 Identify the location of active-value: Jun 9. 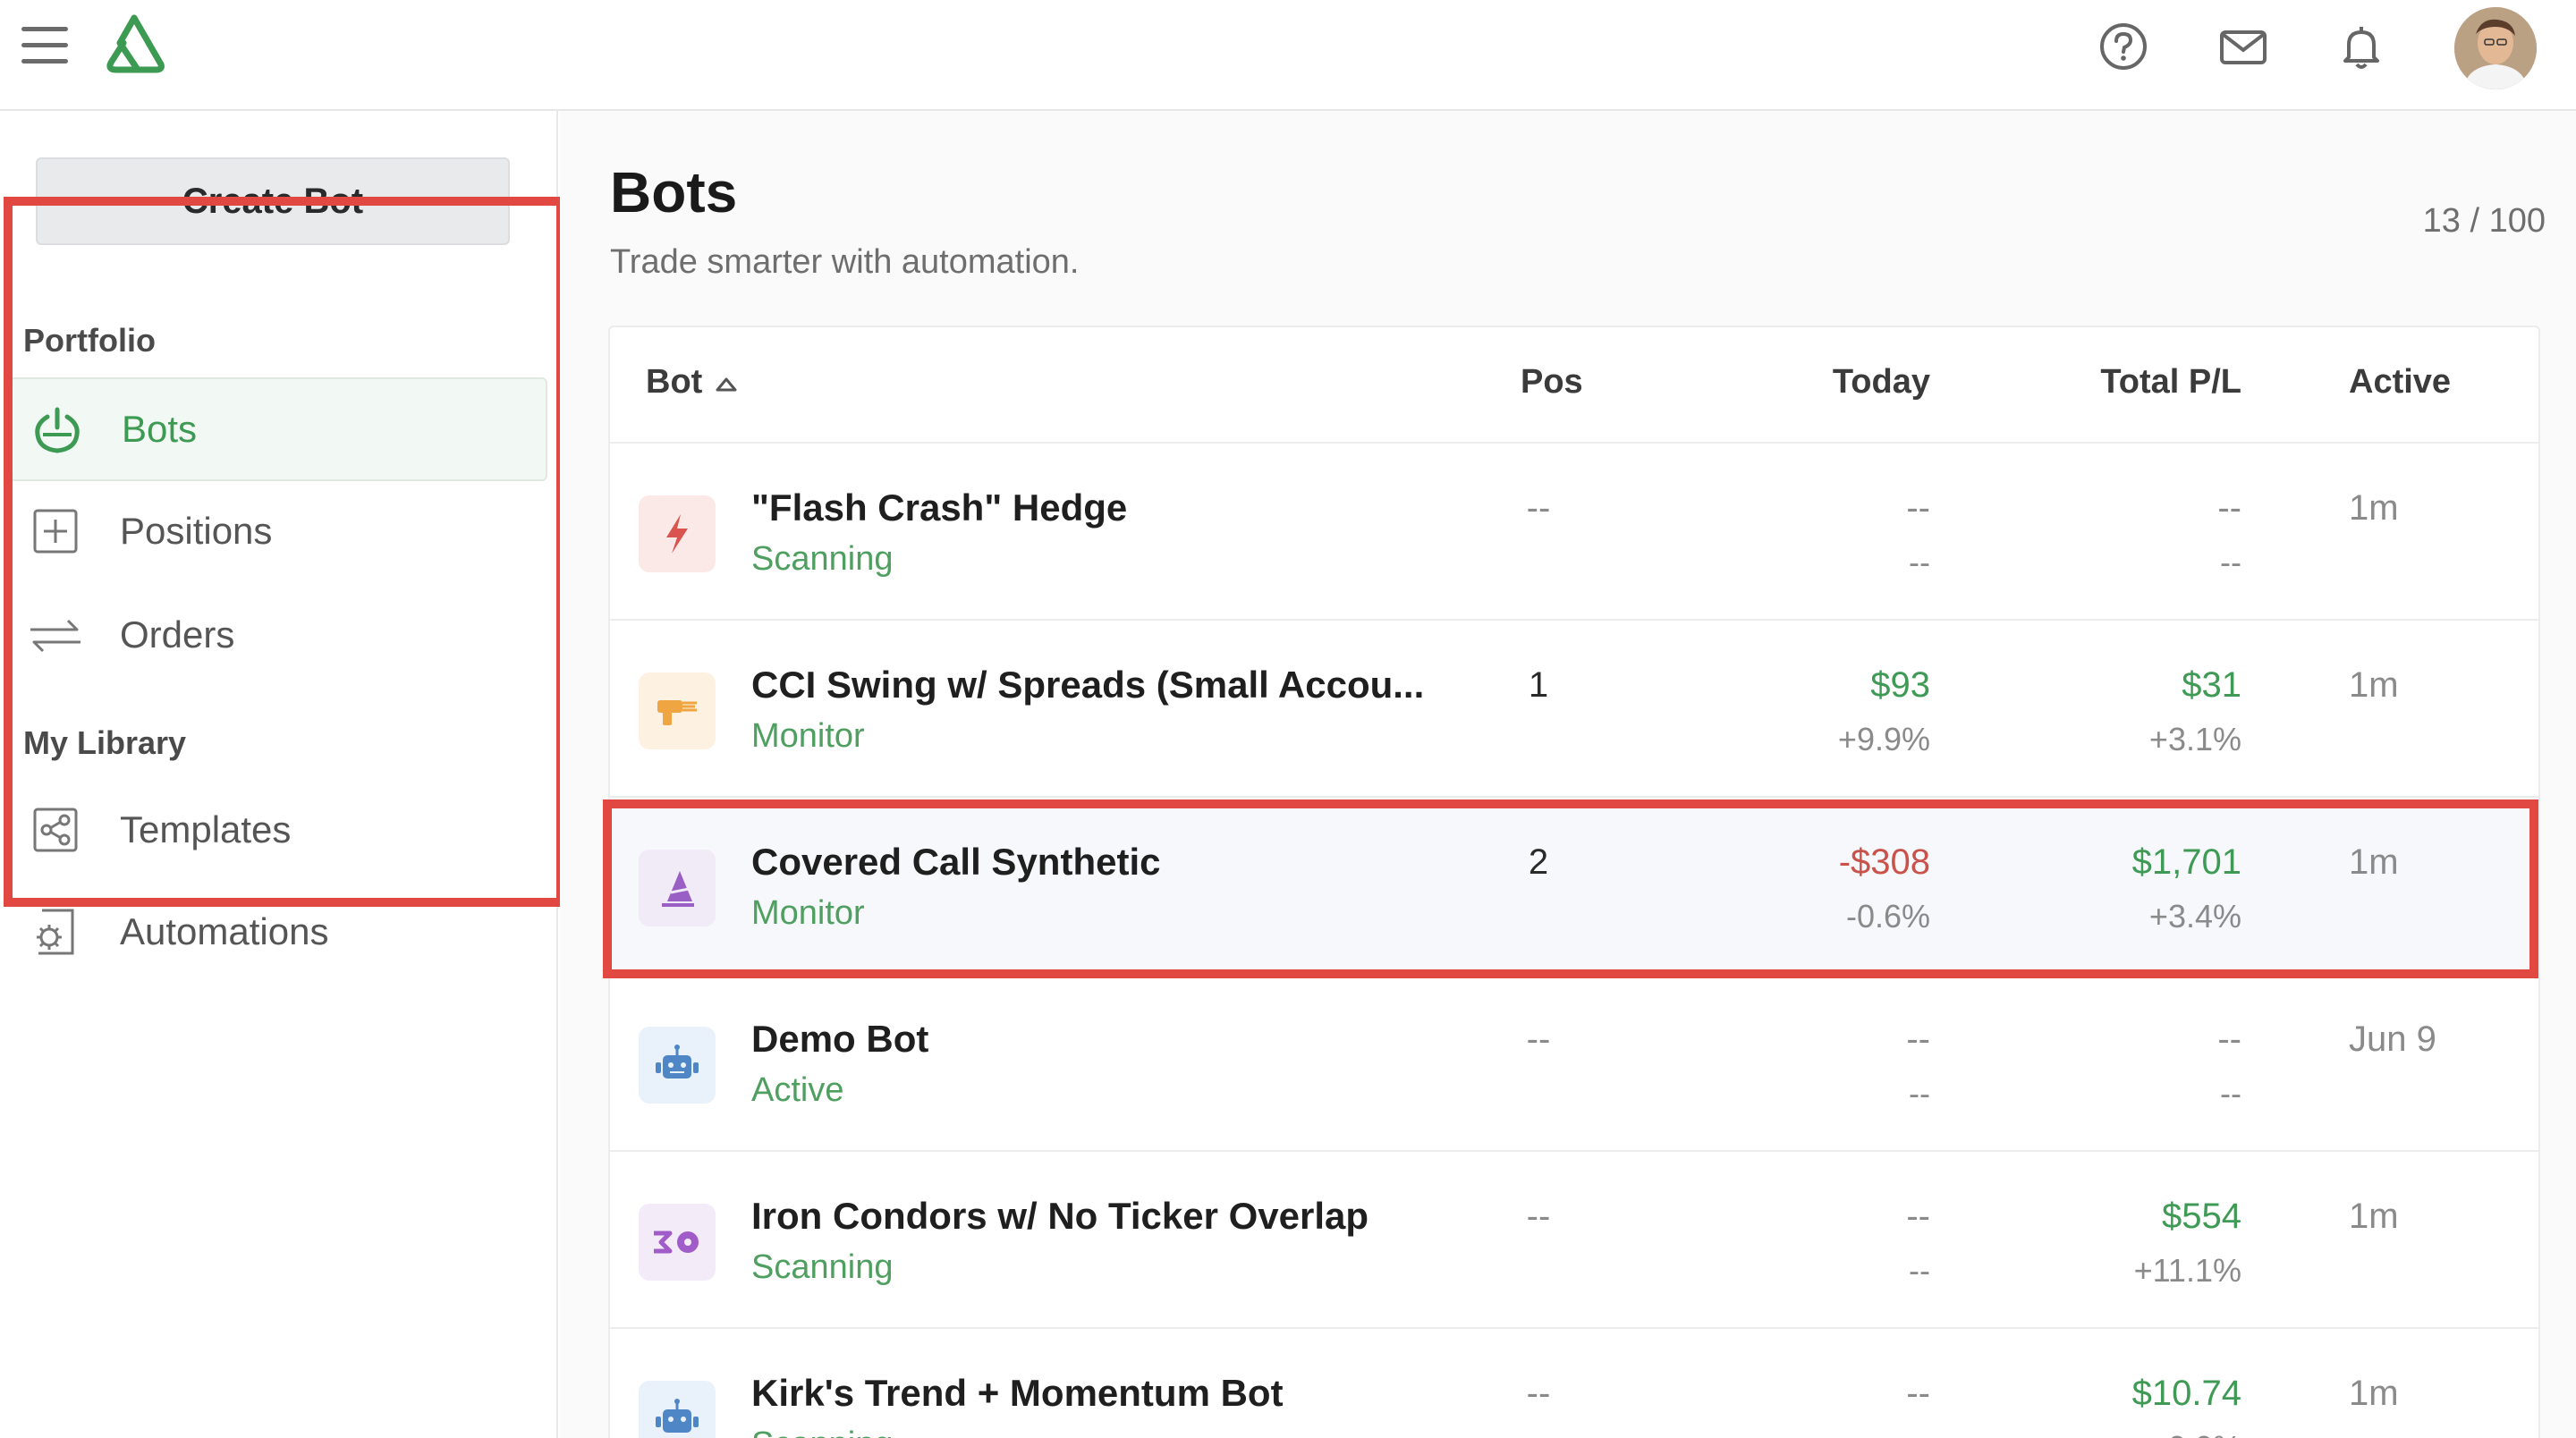
(2392, 1039).